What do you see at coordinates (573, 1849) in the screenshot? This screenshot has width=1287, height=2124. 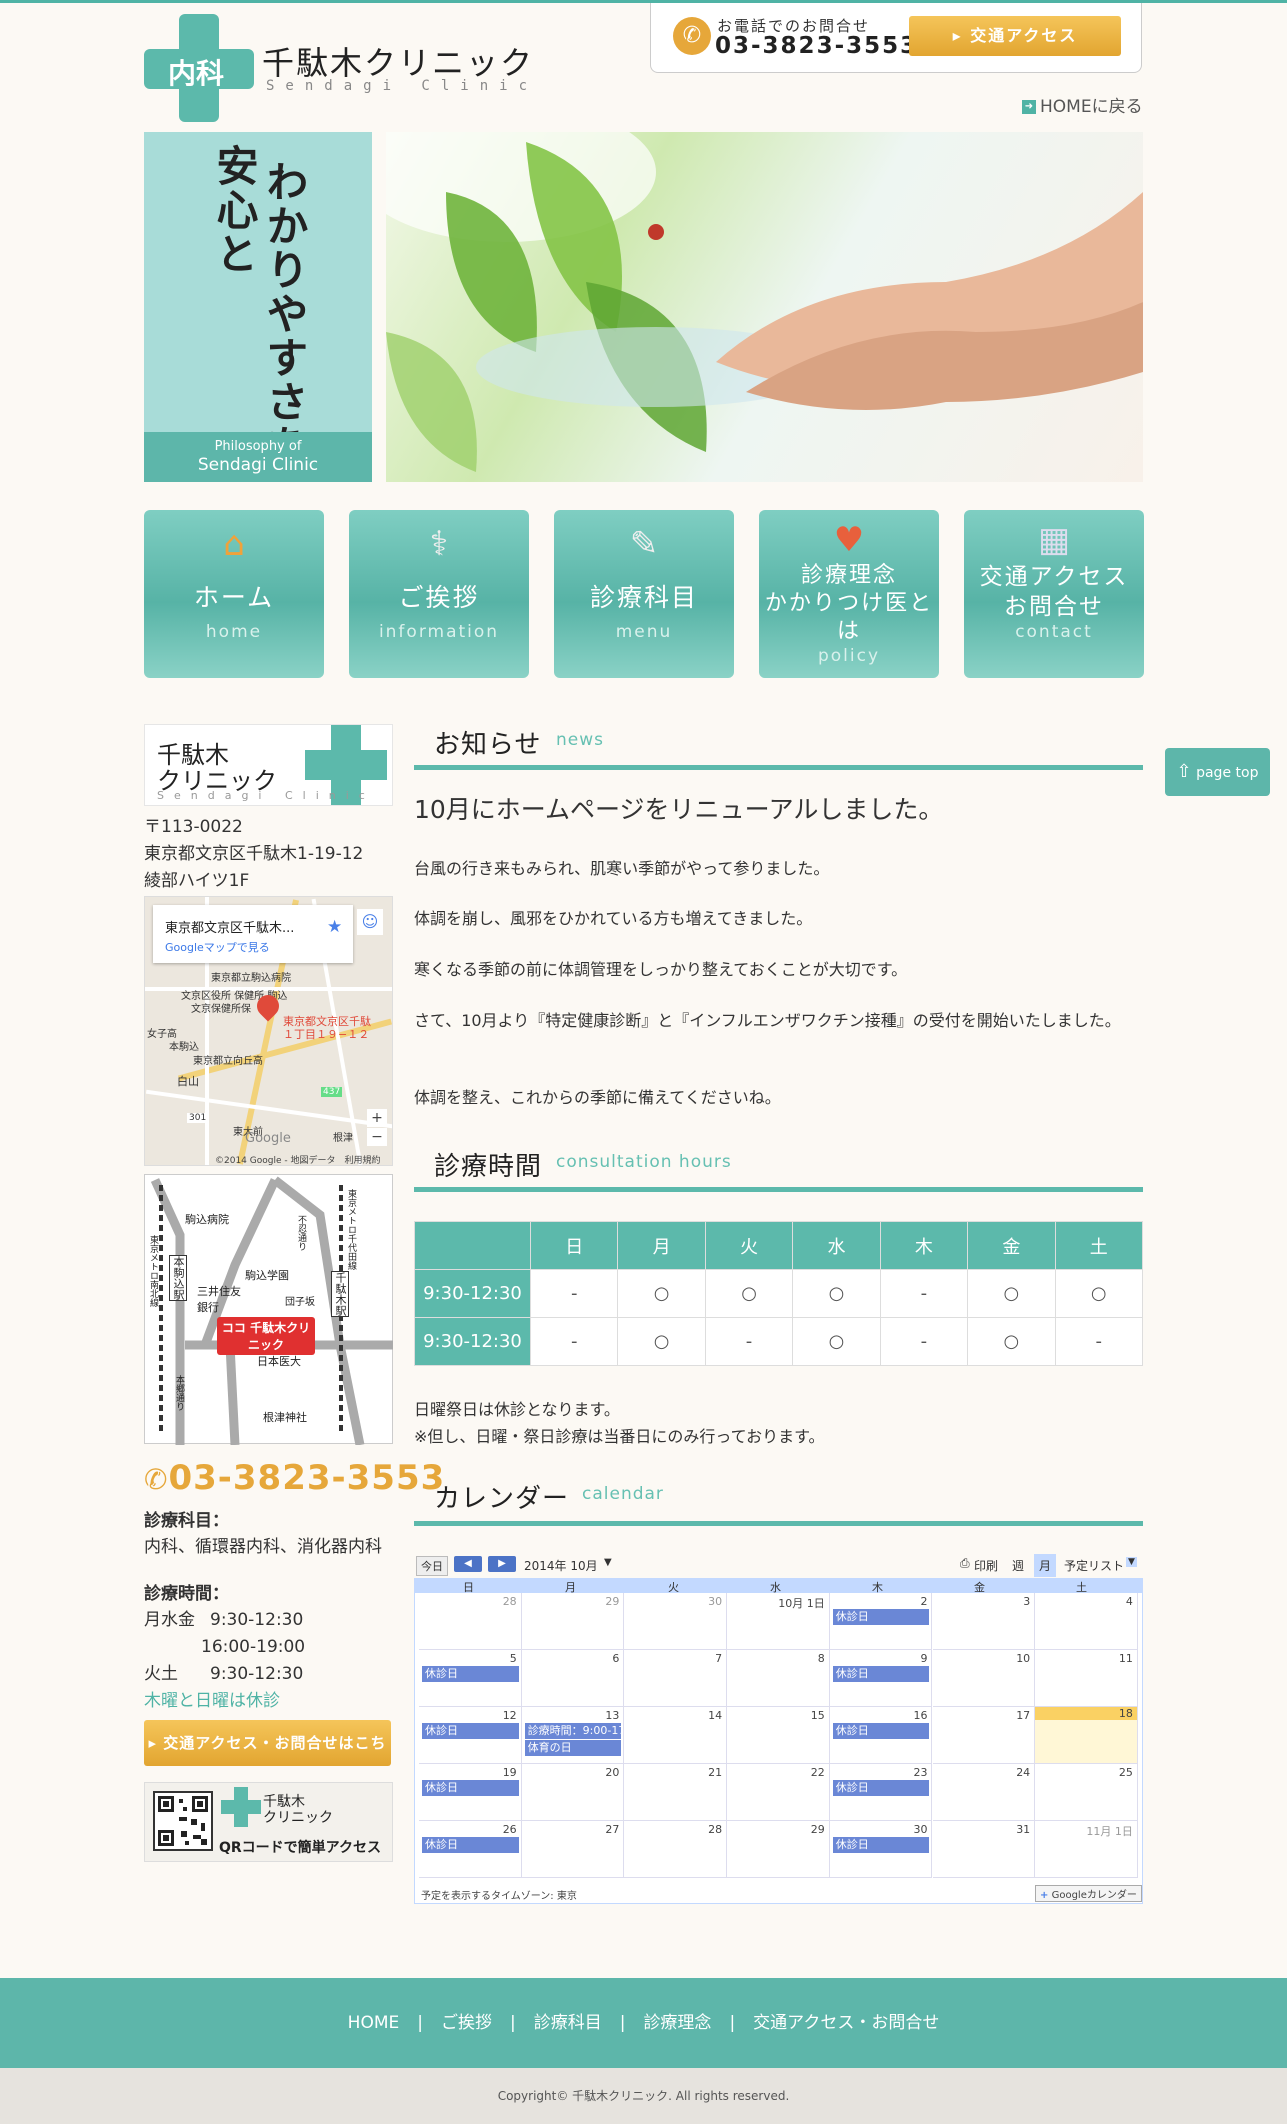 I see `calendar-day-cell: 27` at bounding box center [573, 1849].